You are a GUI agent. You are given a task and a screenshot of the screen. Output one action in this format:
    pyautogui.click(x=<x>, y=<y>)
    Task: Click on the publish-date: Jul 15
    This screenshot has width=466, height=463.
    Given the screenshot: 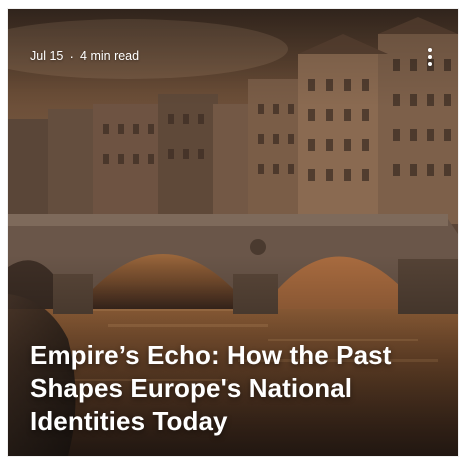 What is the action you would take?
    pyautogui.click(x=47, y=56)
    